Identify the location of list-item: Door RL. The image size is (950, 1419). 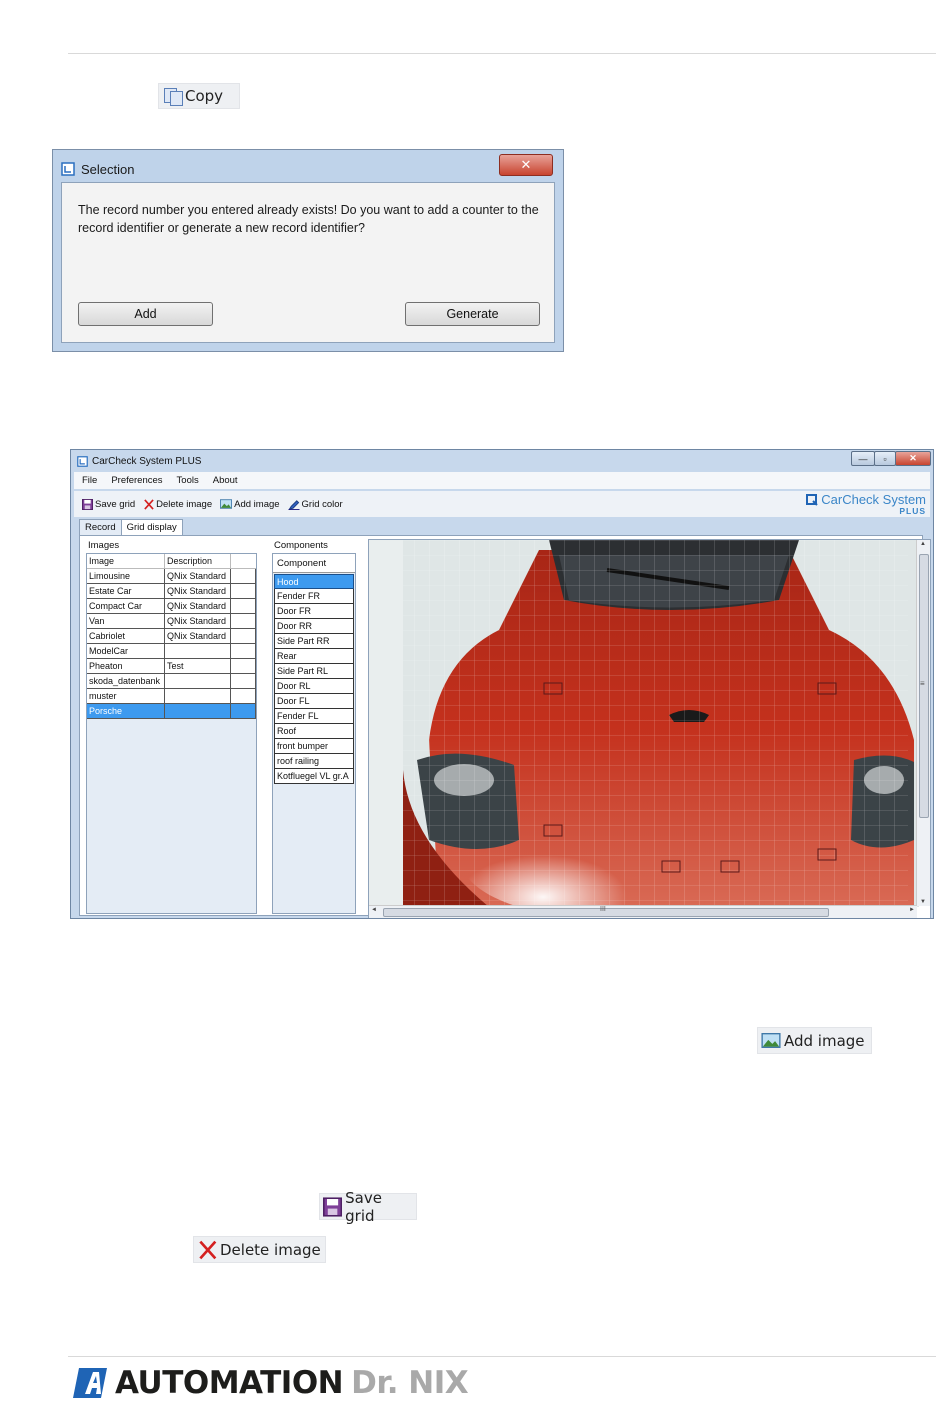
(314, 686).